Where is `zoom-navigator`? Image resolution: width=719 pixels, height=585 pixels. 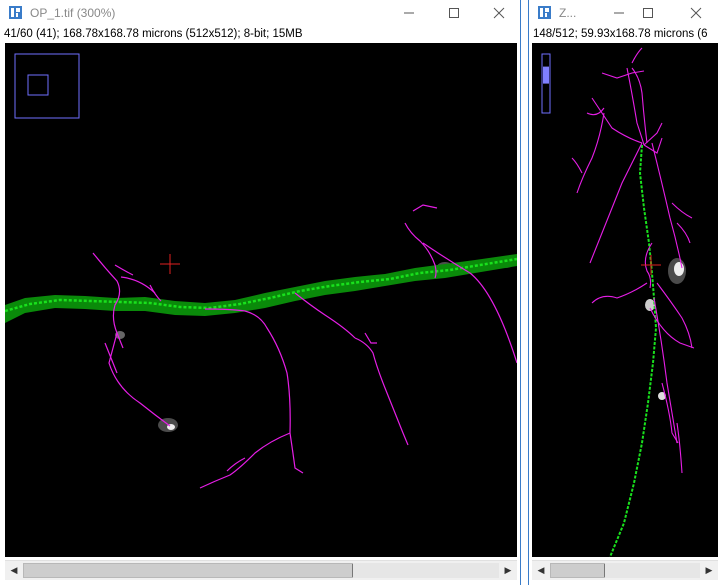 zoom-navigator is located at coordinates (47, 86).